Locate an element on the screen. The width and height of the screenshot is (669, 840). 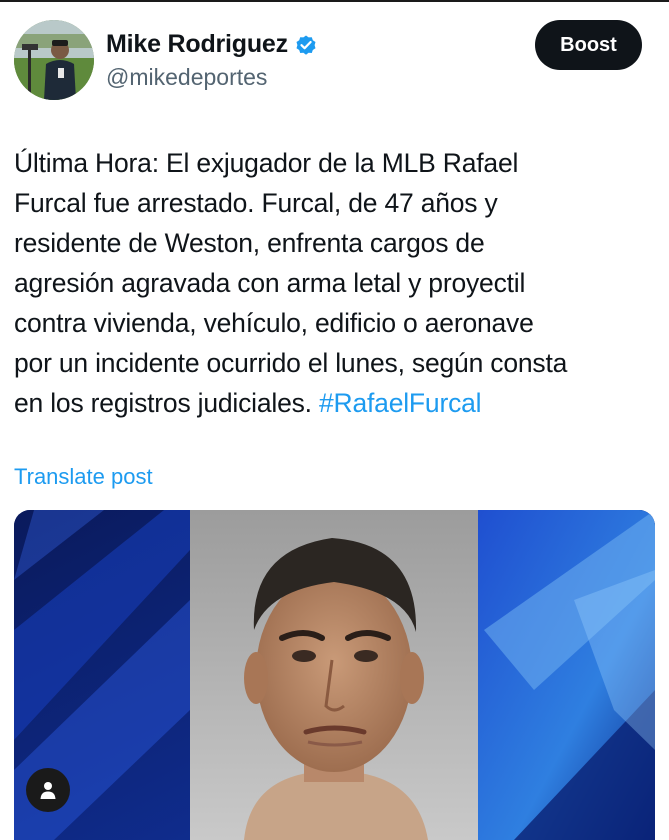
author-display-name: Mike Rodriguez is located at coordinates (197, 44).